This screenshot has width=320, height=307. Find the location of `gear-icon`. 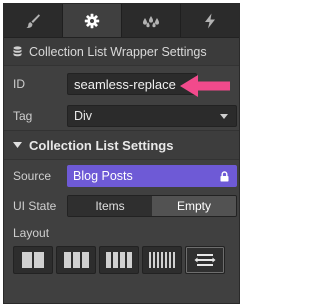

gear-icon is located at coordinates (92, 20).